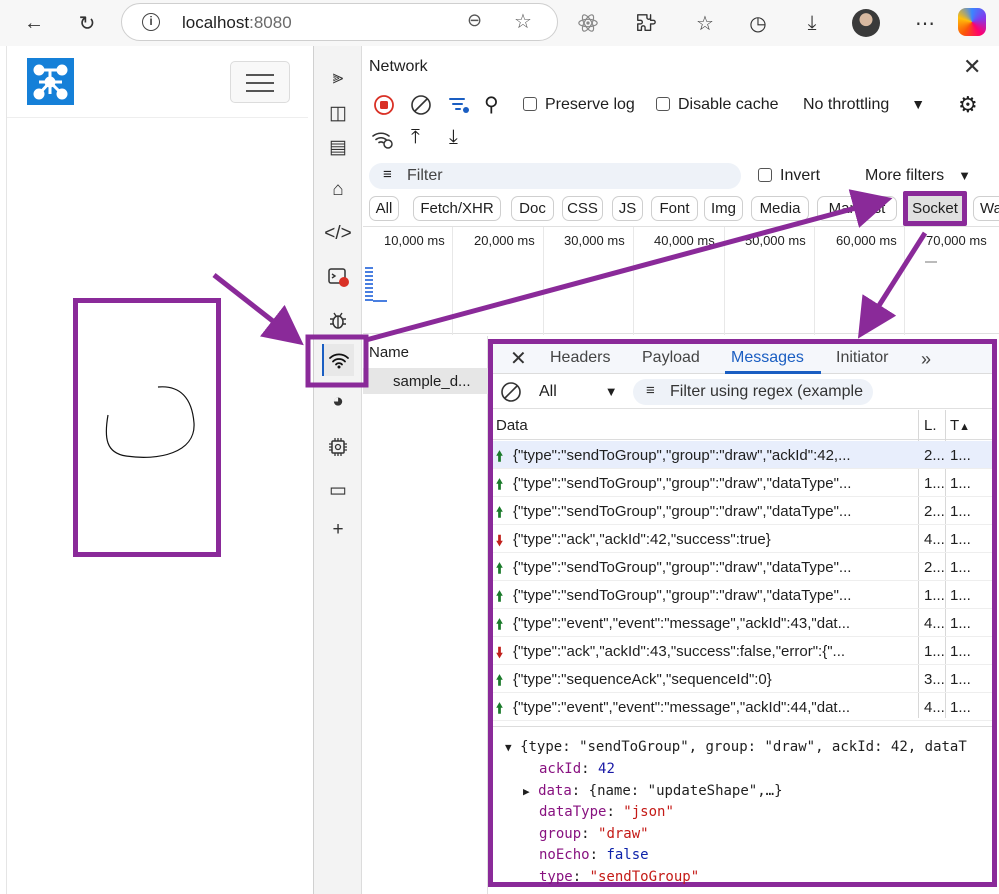 The image size is (999, 894). What do you see at coordinates (383, 141) in the screenshot?
I see `network-conditions-icon` at bounding box center [383, 141].